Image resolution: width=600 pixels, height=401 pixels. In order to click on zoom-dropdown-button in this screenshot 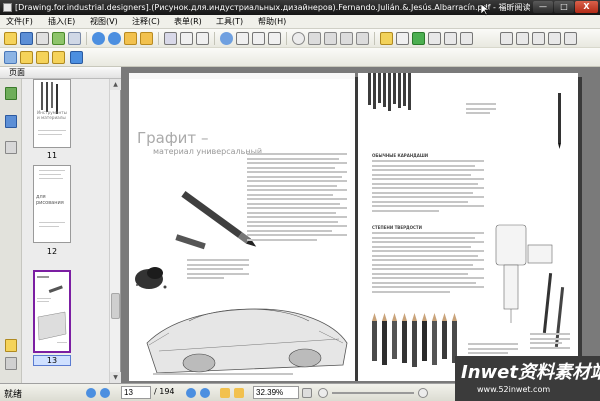, I will do `click(307, 393)`.